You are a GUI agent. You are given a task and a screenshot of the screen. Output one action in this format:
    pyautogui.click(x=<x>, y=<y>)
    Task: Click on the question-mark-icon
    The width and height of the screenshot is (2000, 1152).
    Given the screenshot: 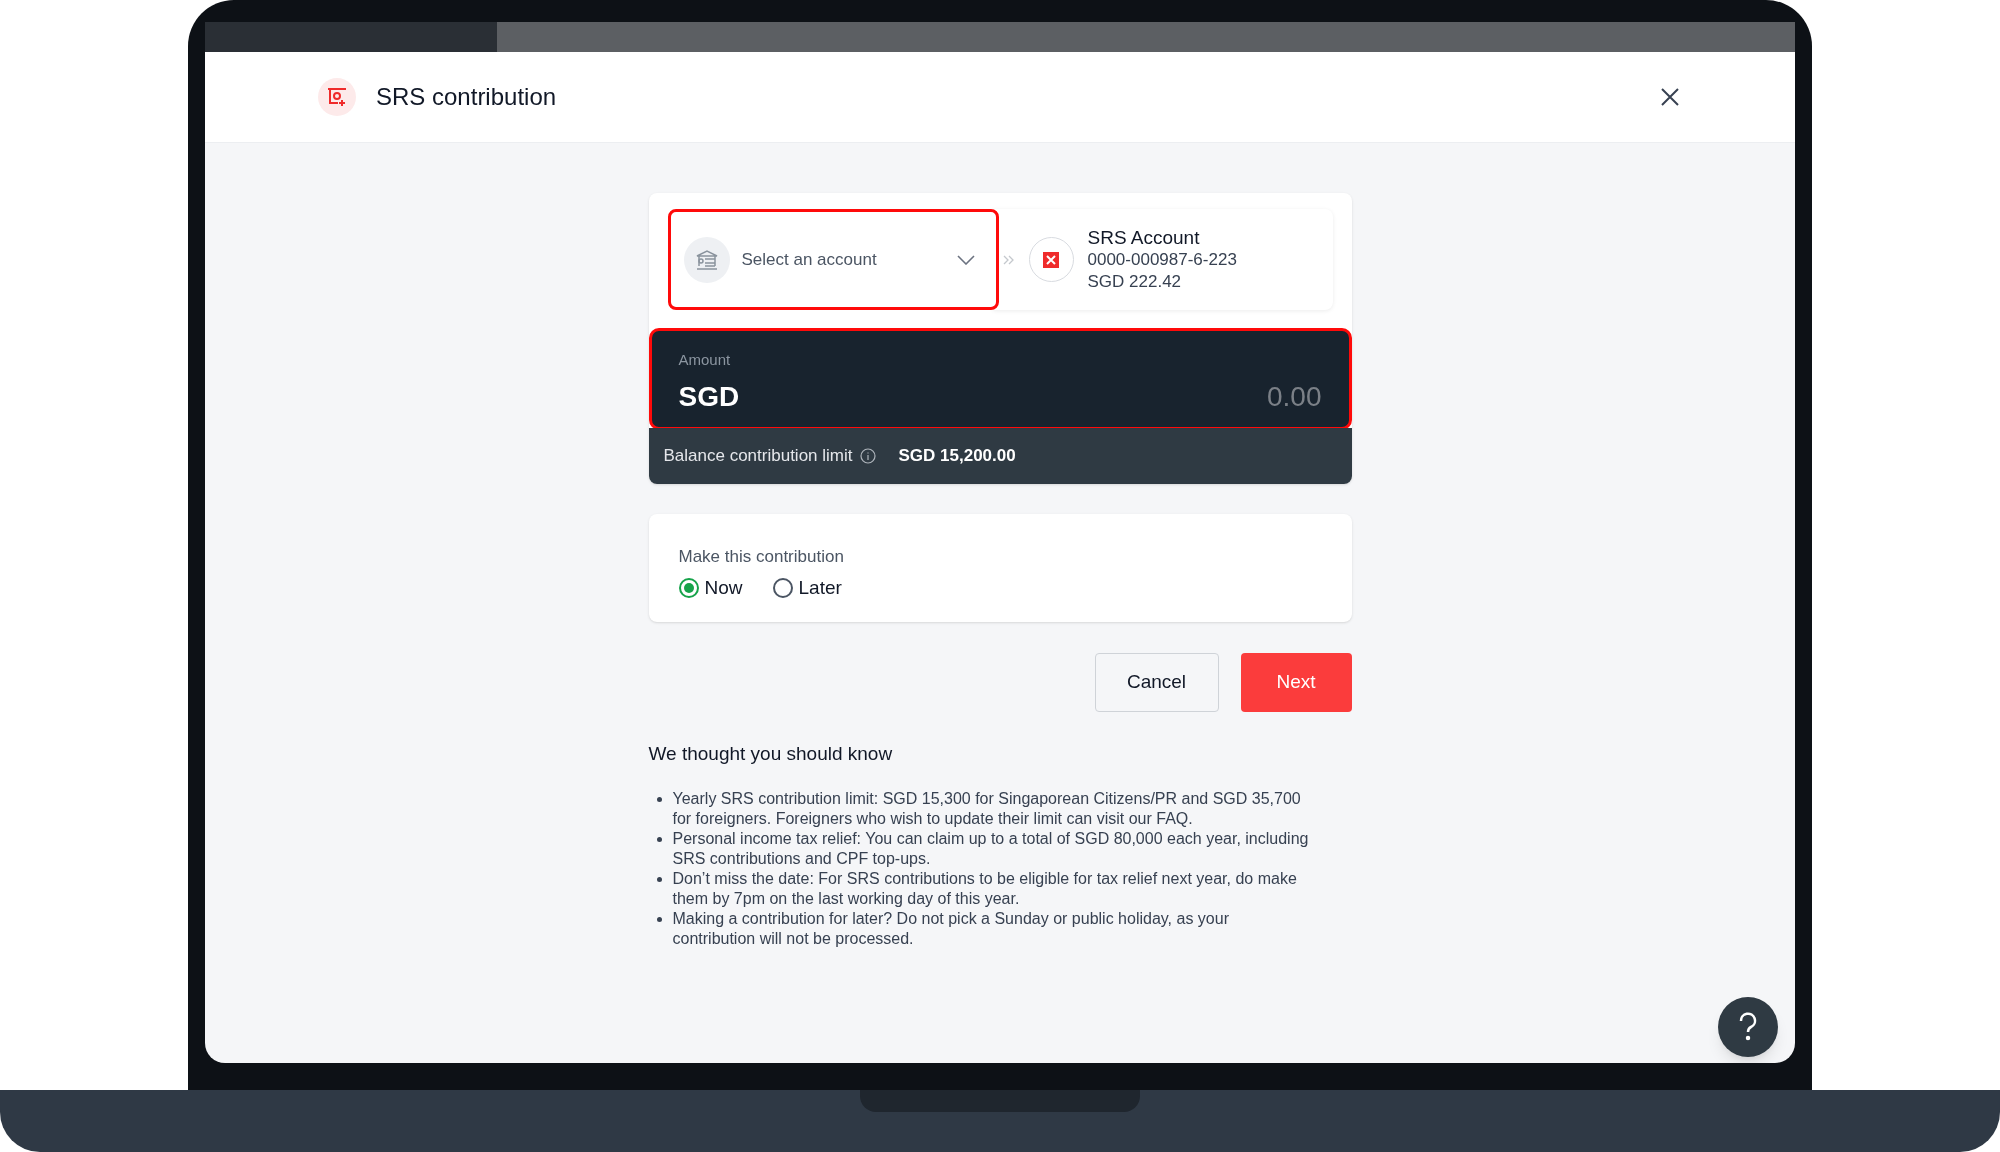 What is the action you would take?
    pyautogui.click(x=1748, y=1027)
    